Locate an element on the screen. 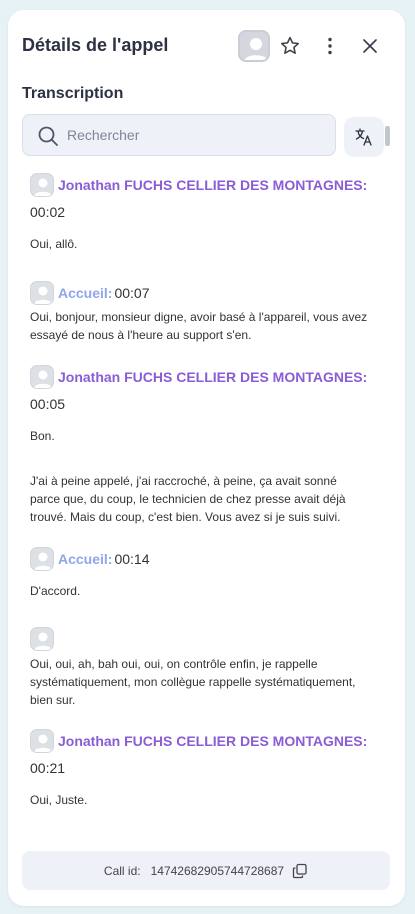 The width and height of the screenshot is (415, 914). close-icon is located at coordinates (370, 46).